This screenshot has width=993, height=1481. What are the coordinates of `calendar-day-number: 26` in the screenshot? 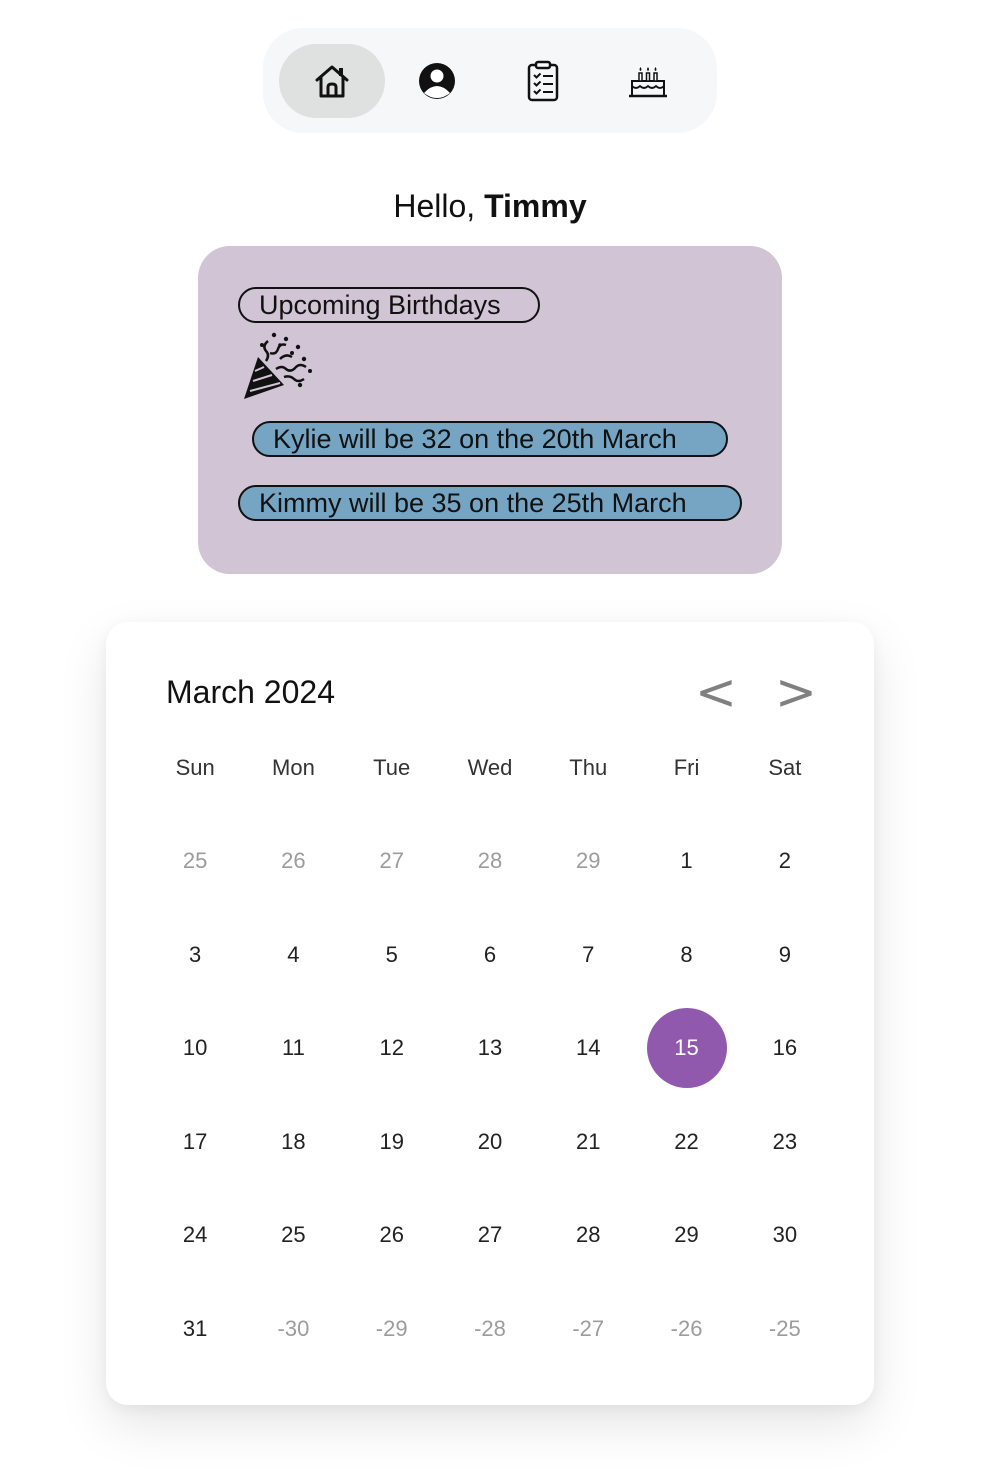 It's located at (293, 860).